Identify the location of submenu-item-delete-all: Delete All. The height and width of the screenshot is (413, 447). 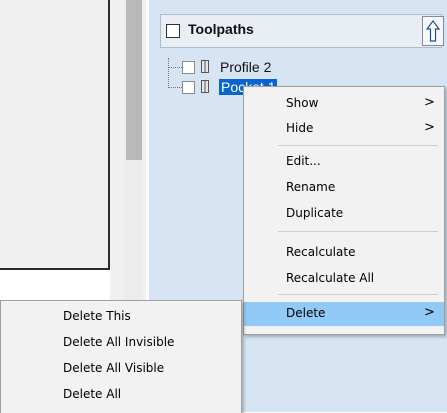
(121, 394).